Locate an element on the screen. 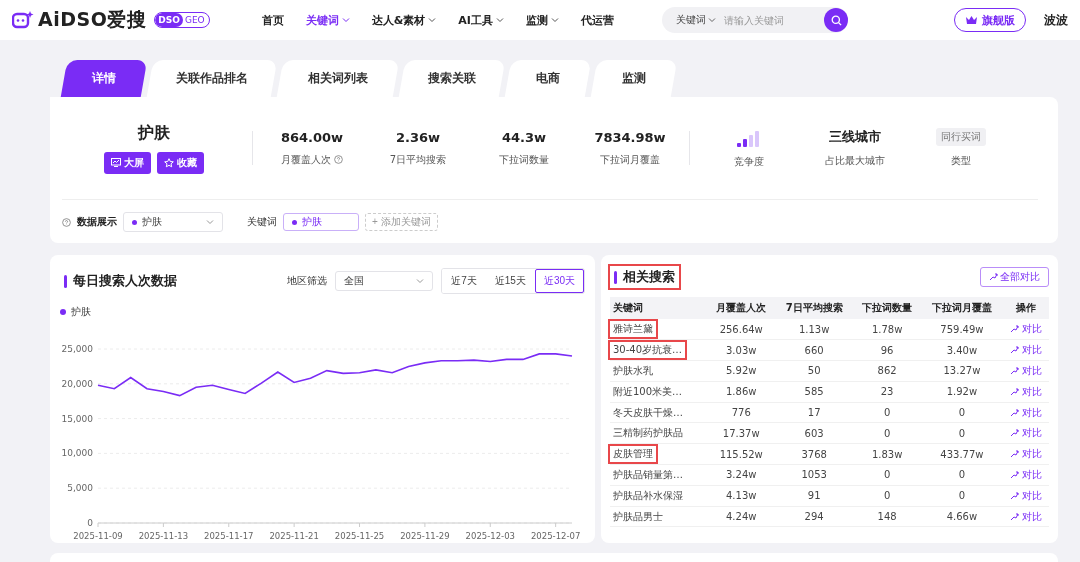 The height and width of the screenshot is (562, 1080). column-header: 下拉词月覆盖 is located at coordinates (962, 308).